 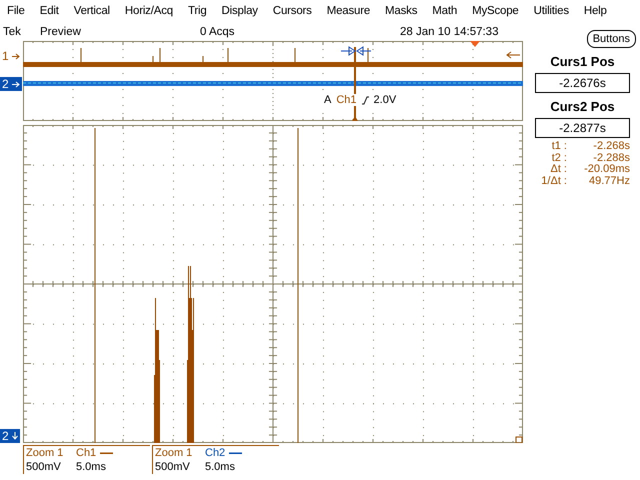 I want to click on cursor-marker-icon, so click(x=356, y=51).